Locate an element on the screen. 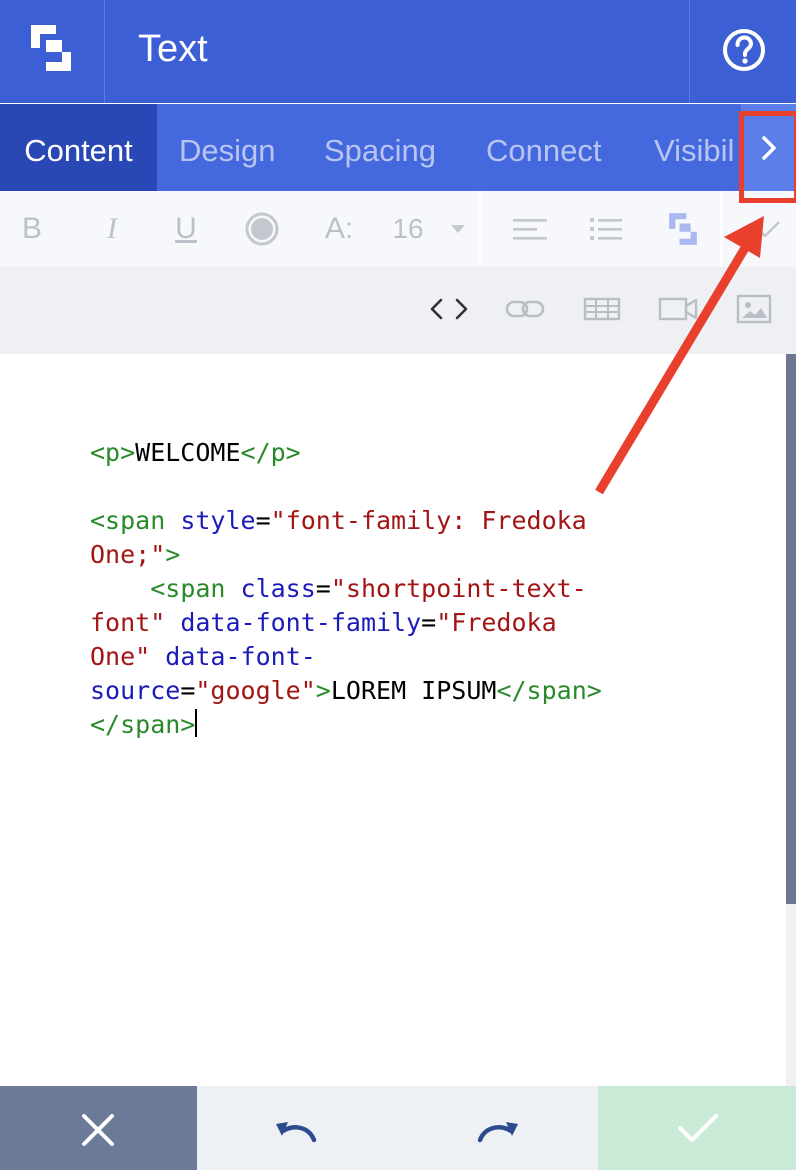 This screenshot has width=796, height=1170. tab-connect: Connect is located at coordinates (543, 147).